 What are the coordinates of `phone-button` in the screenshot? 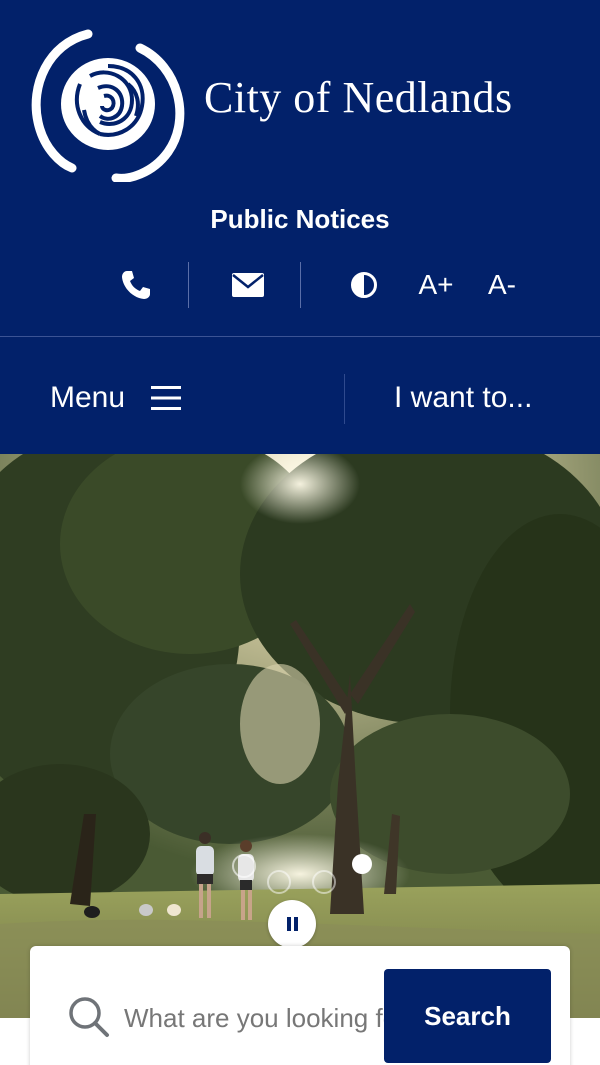 It's located at (136, 285).